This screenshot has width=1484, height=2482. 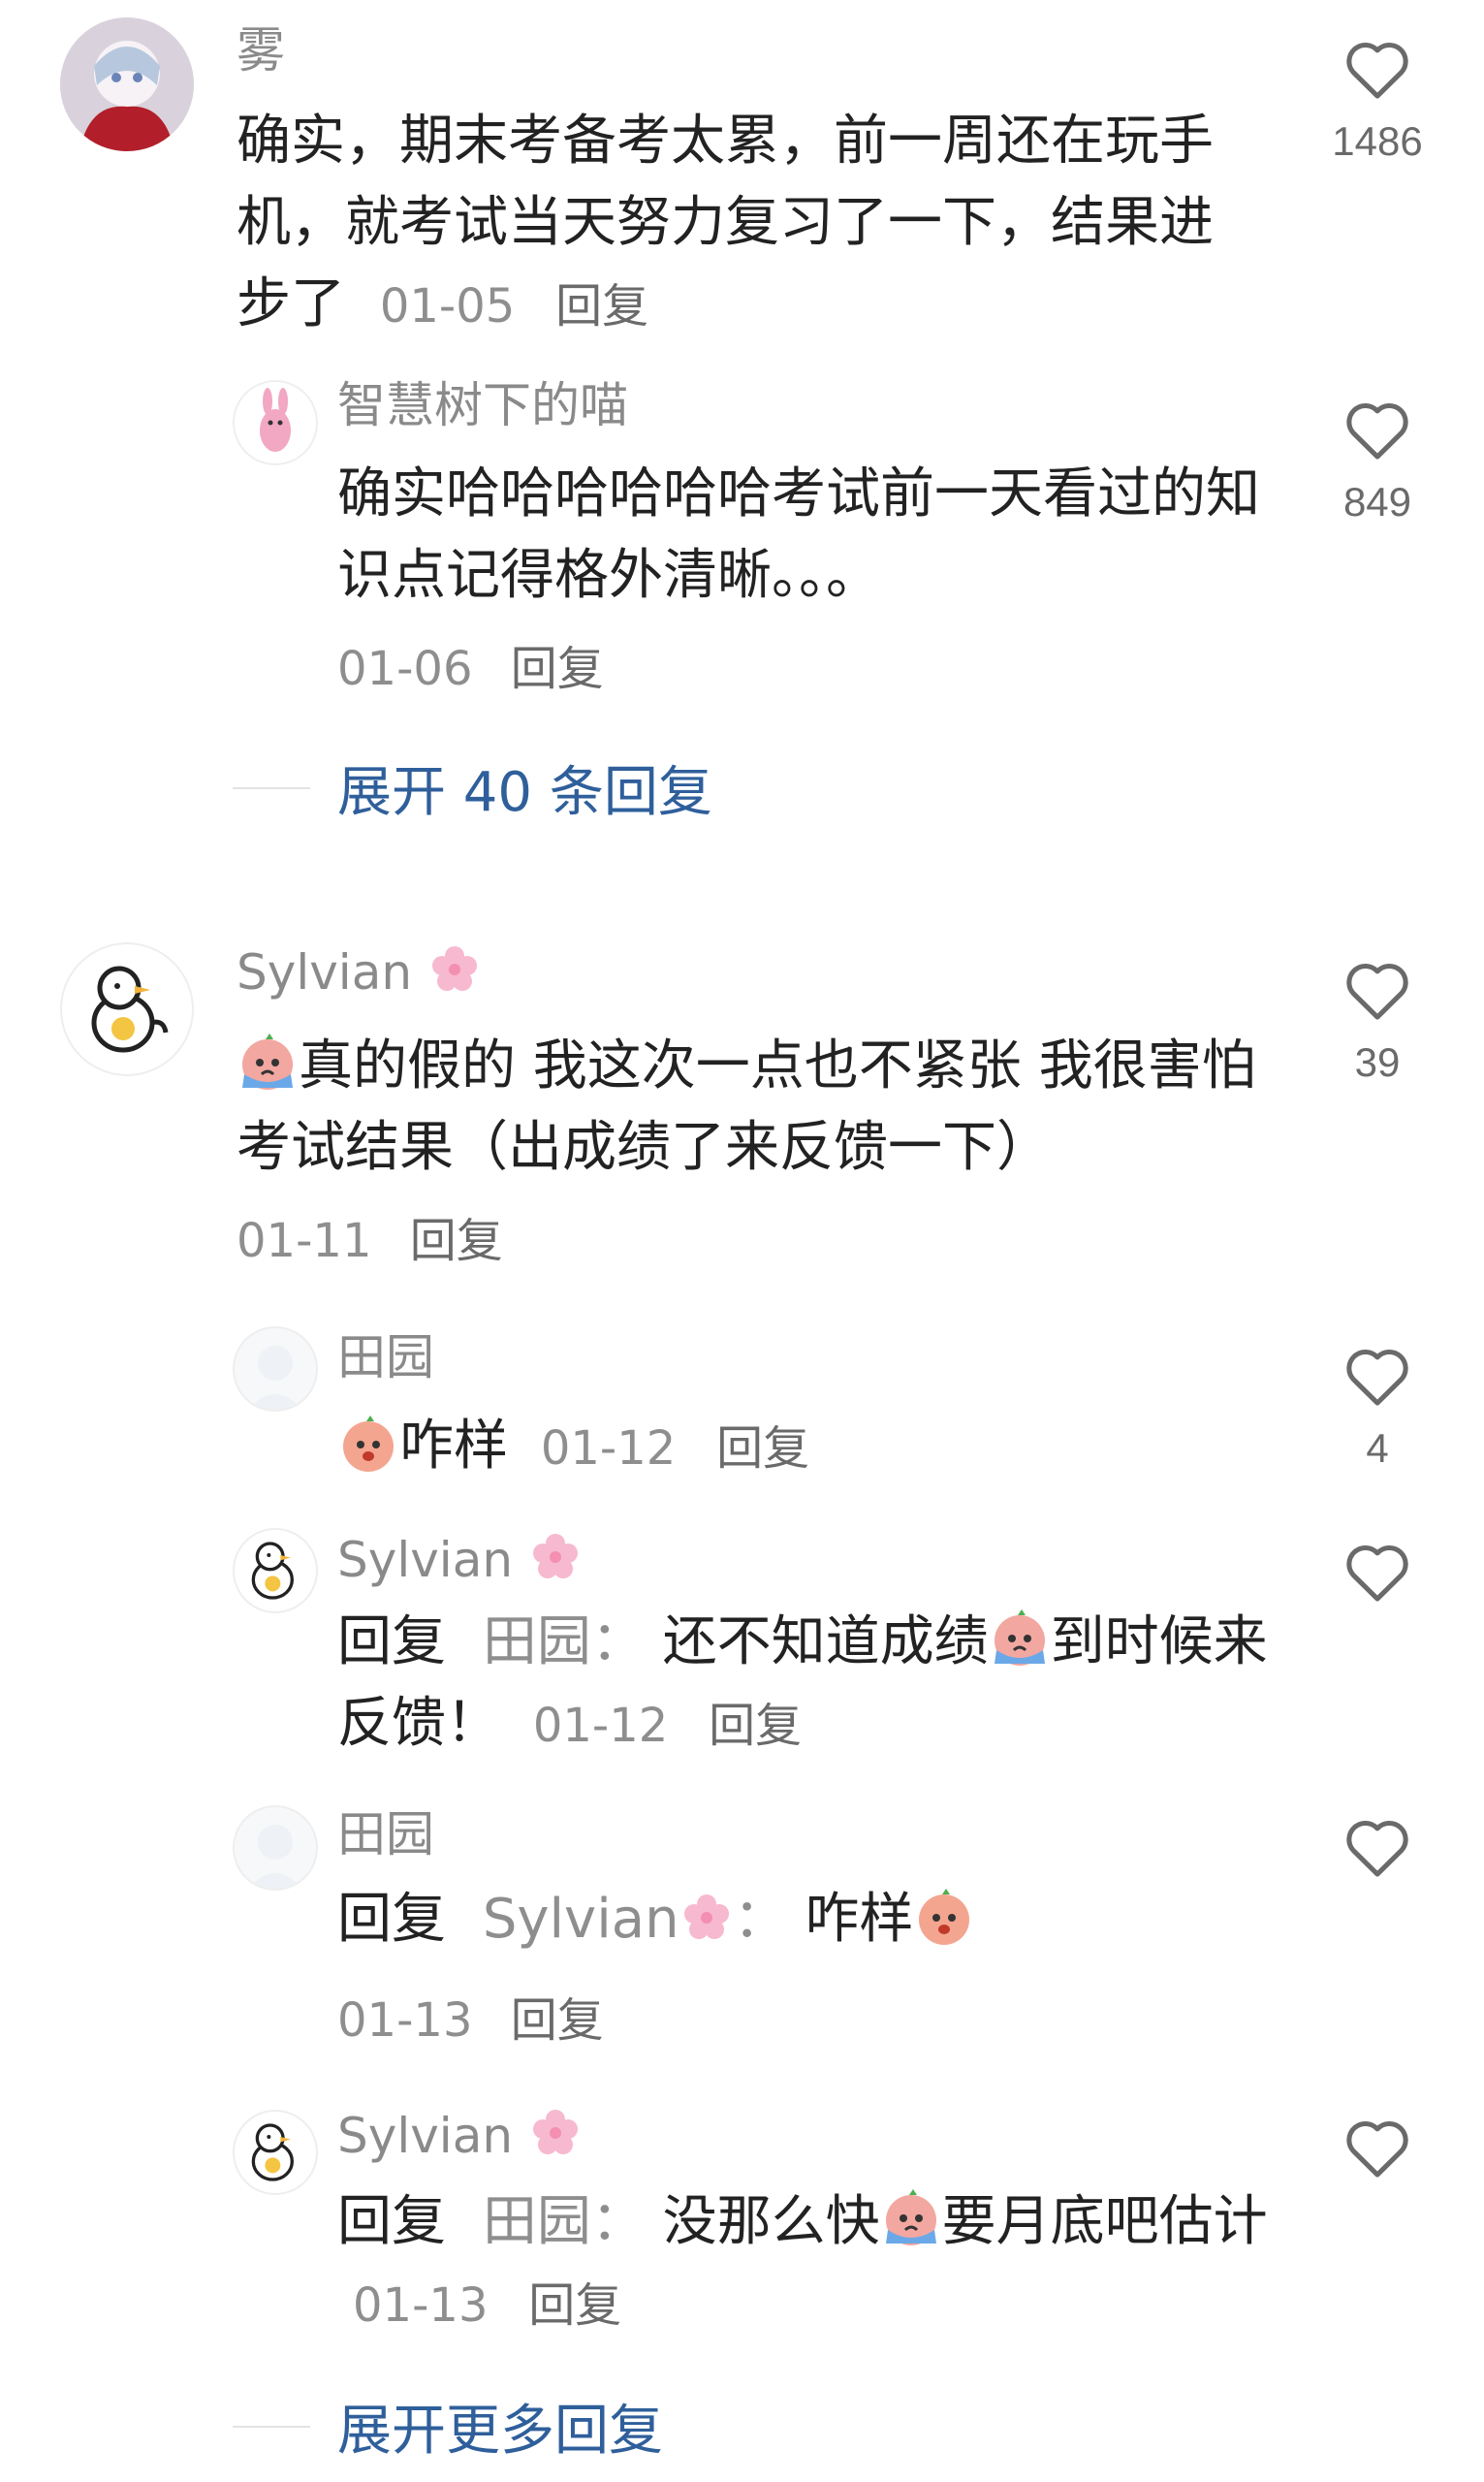 I want to click on reply-target-text: Sylvian, so click(x=581, y=1919).